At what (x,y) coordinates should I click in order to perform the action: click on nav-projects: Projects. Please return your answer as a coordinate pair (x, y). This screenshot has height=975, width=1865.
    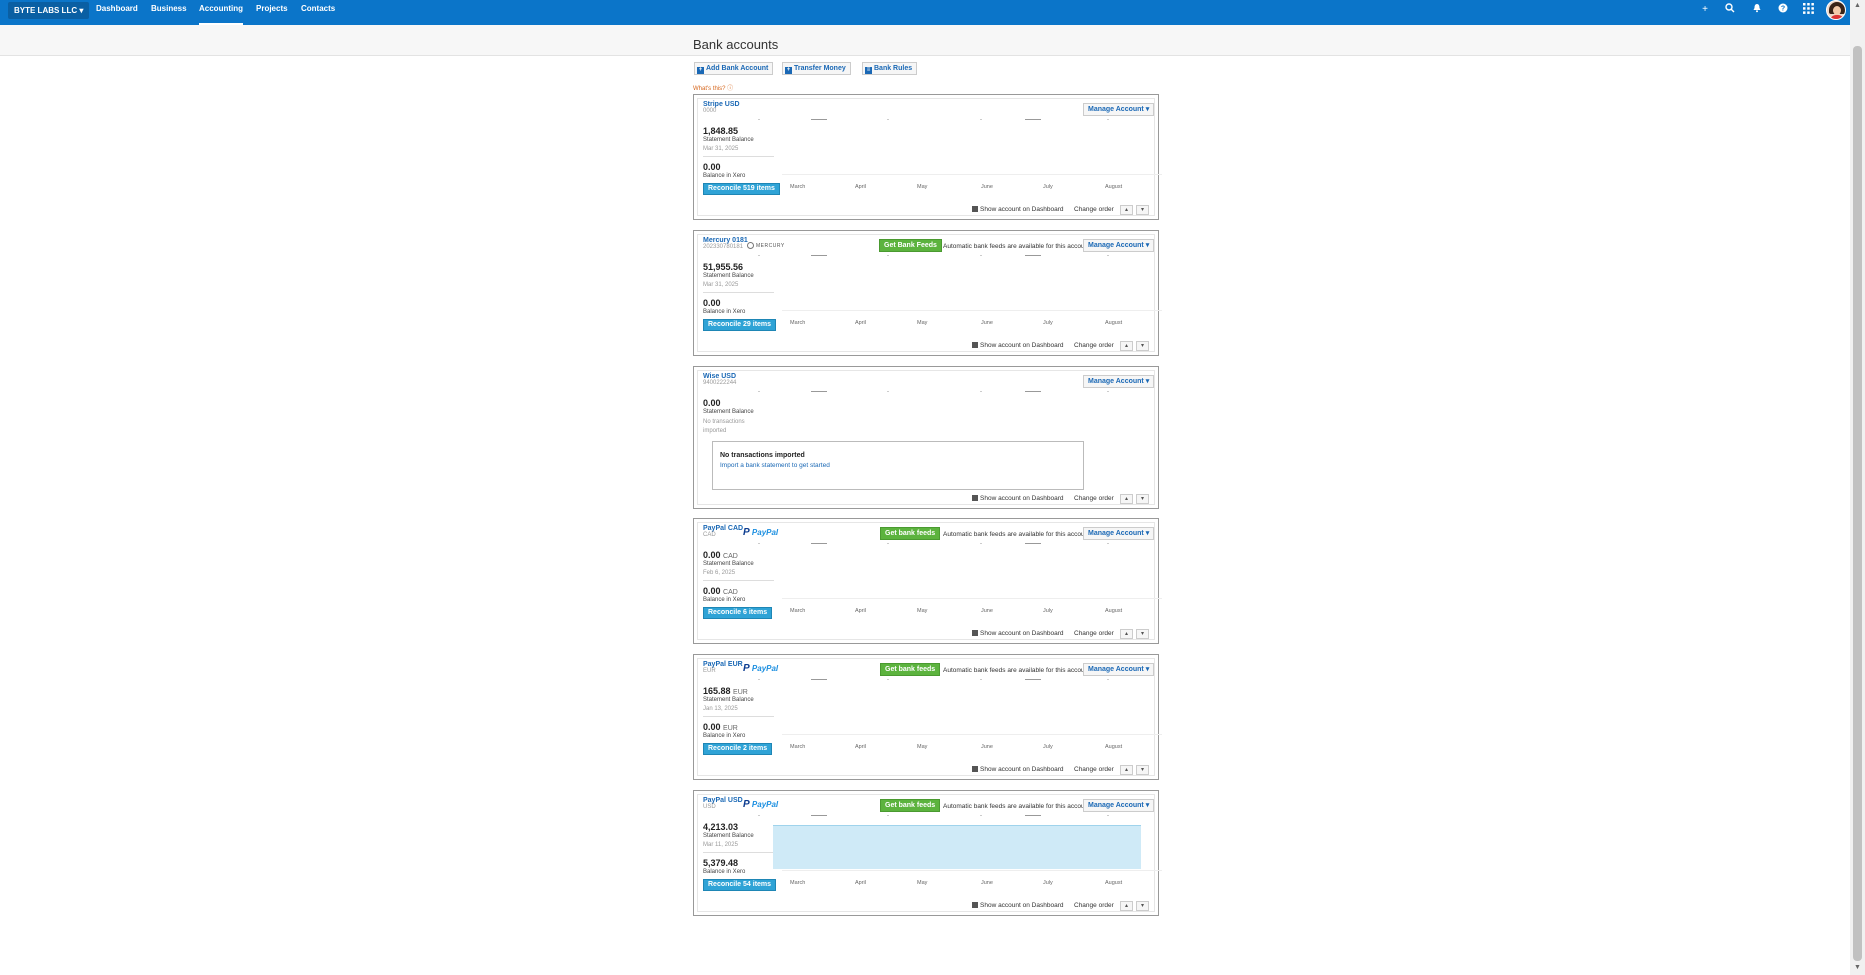
    Looking at the image, I should click on (272, 12).